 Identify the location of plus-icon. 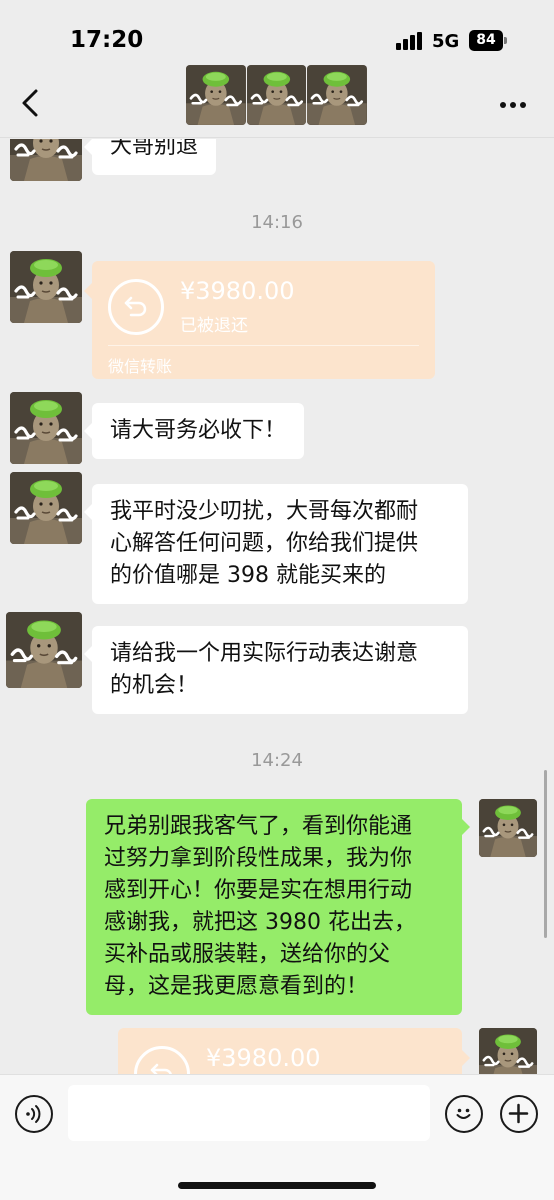
(519, 1114).